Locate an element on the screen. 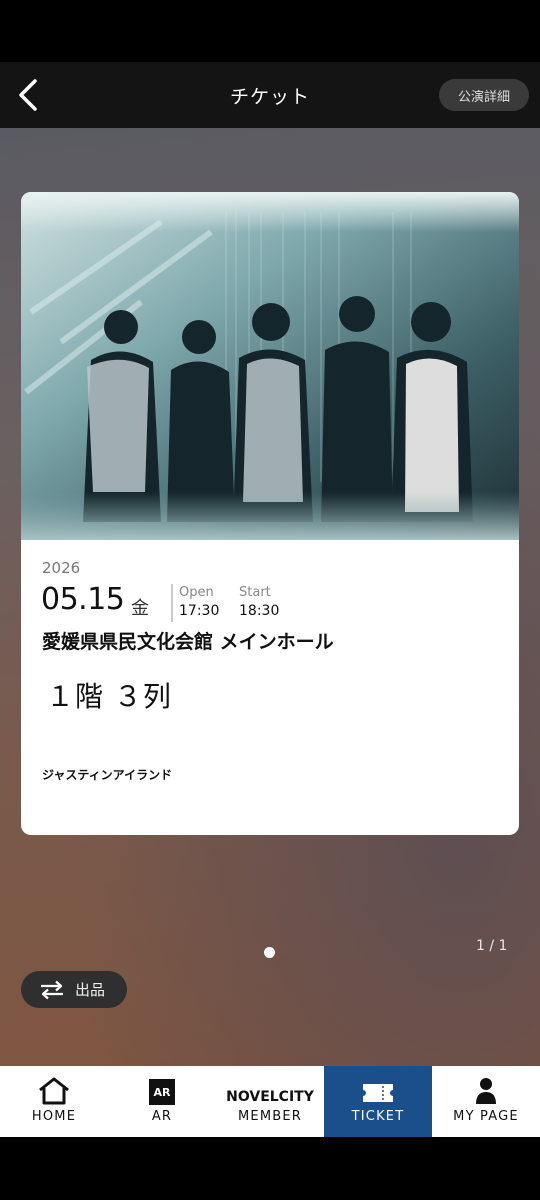 The image size is (540, 1200). tab-mypage-label: MY PAGE is located at coordinates (486, 1116).